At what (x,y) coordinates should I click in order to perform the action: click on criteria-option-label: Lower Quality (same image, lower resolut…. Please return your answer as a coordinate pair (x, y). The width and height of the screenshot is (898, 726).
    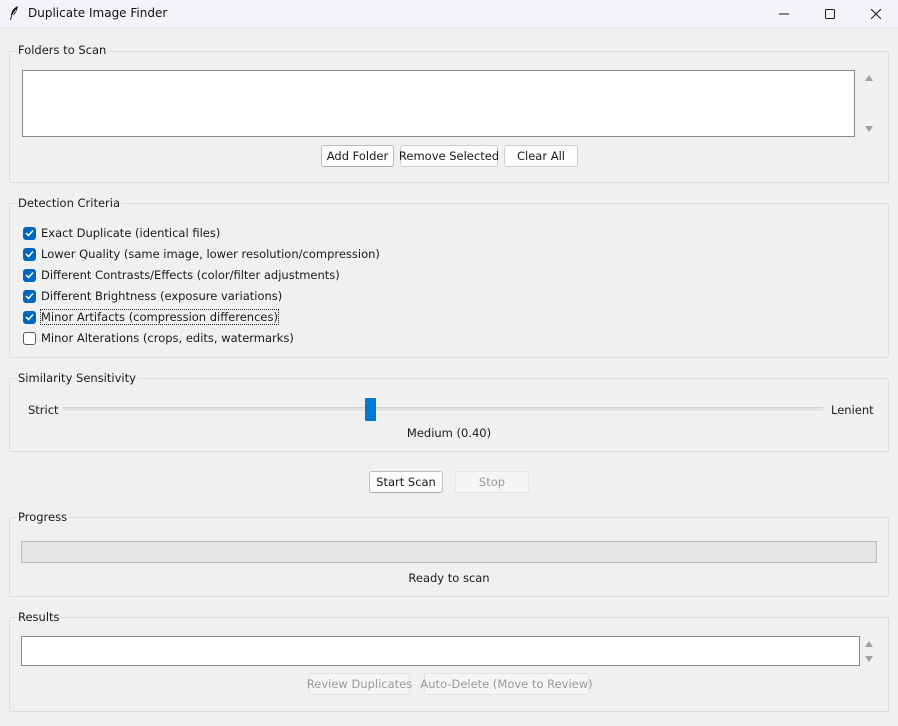
    Looking at the image, I should click on (210, 254).